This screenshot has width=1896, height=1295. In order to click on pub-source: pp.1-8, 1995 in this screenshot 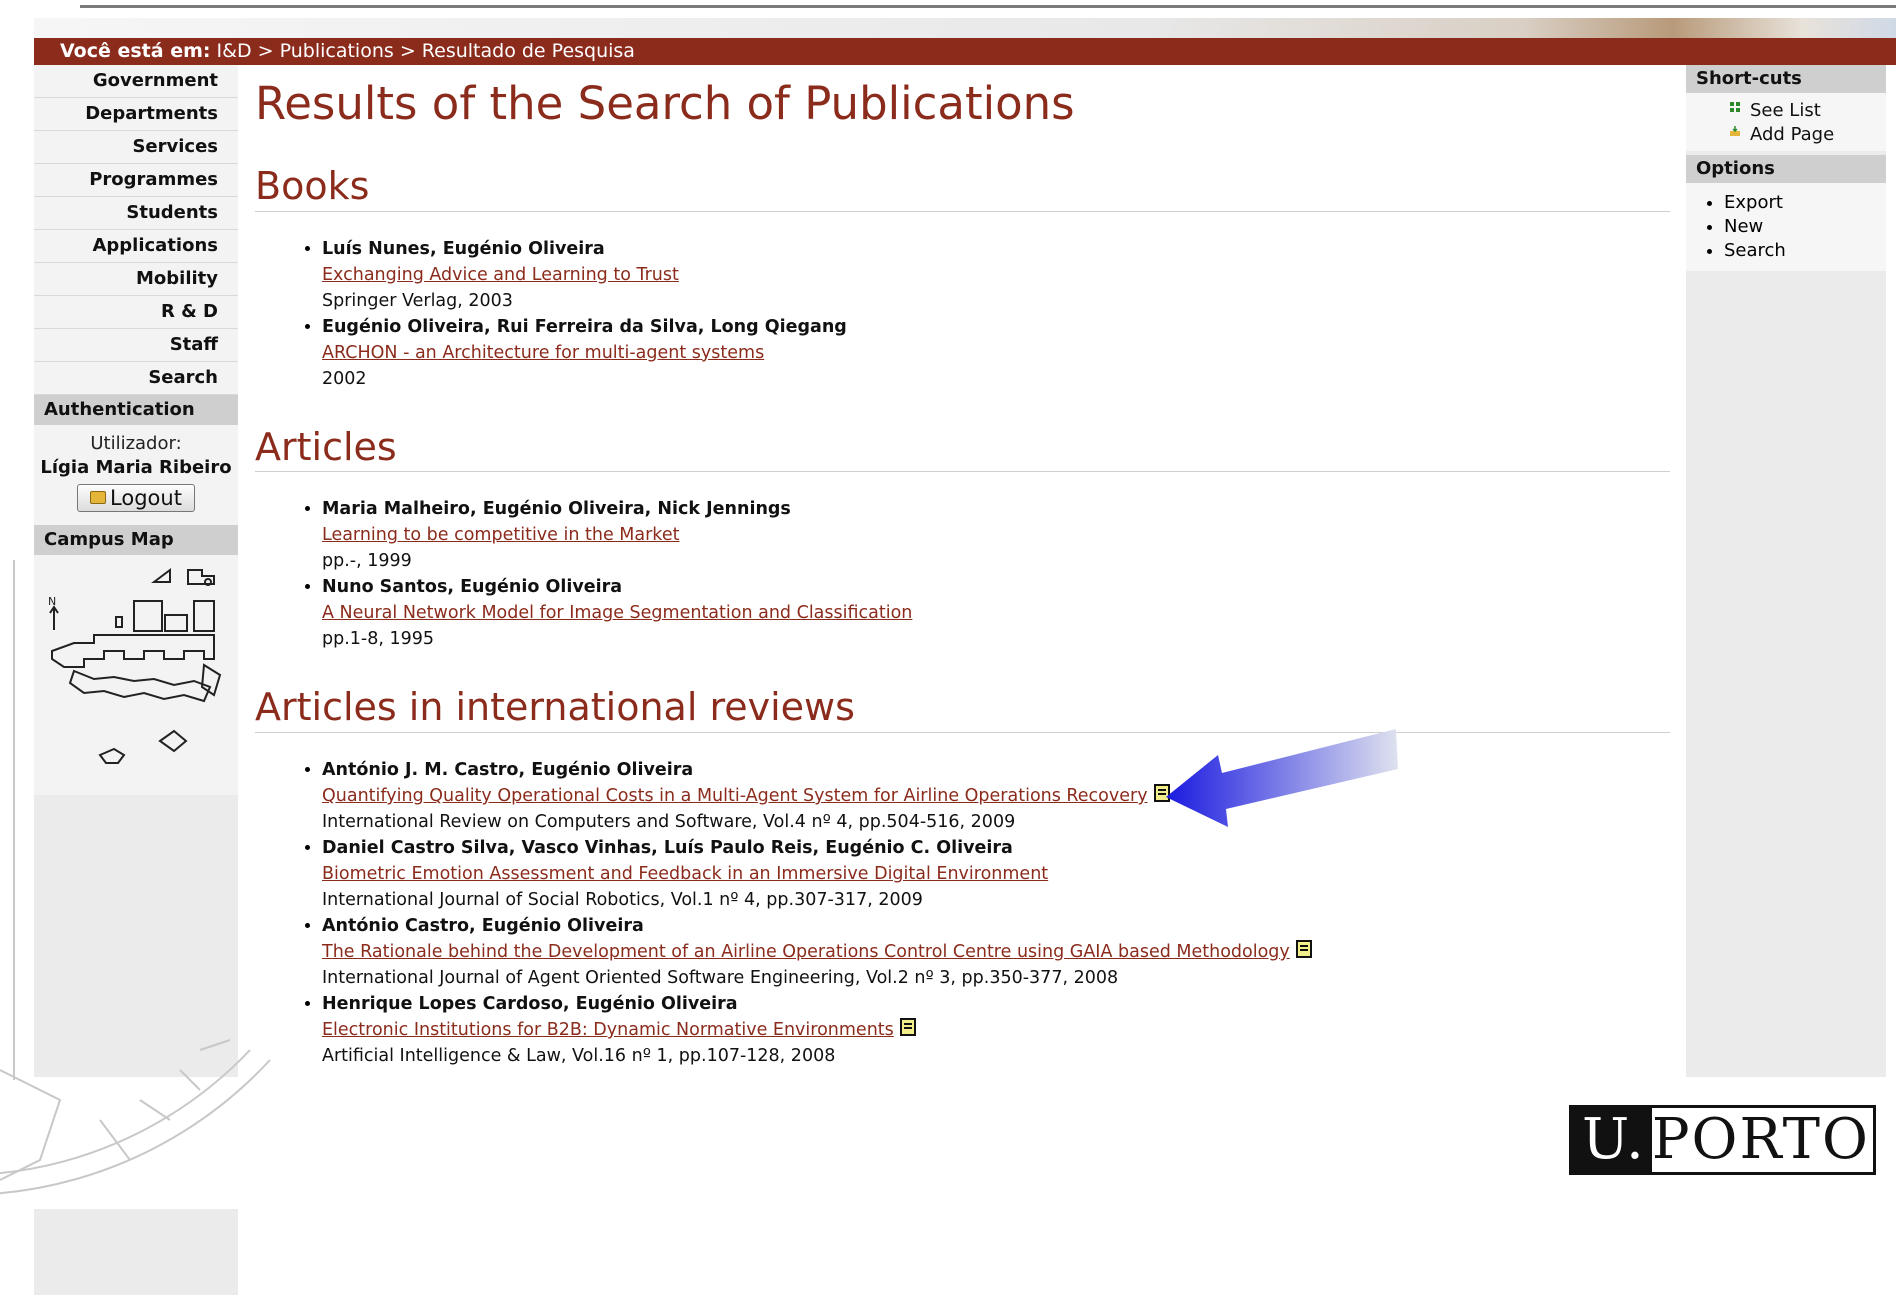, I will do `click(378, 639)`.